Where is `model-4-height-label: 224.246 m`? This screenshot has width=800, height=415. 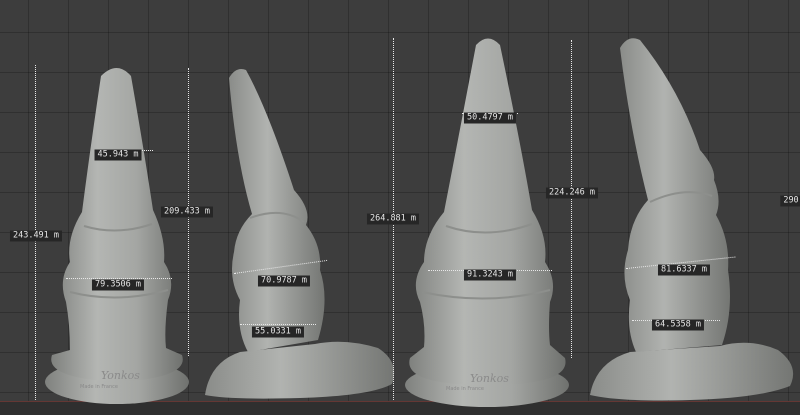 model-4-height-label: 224.246 m is located at coordinates (572, 193).